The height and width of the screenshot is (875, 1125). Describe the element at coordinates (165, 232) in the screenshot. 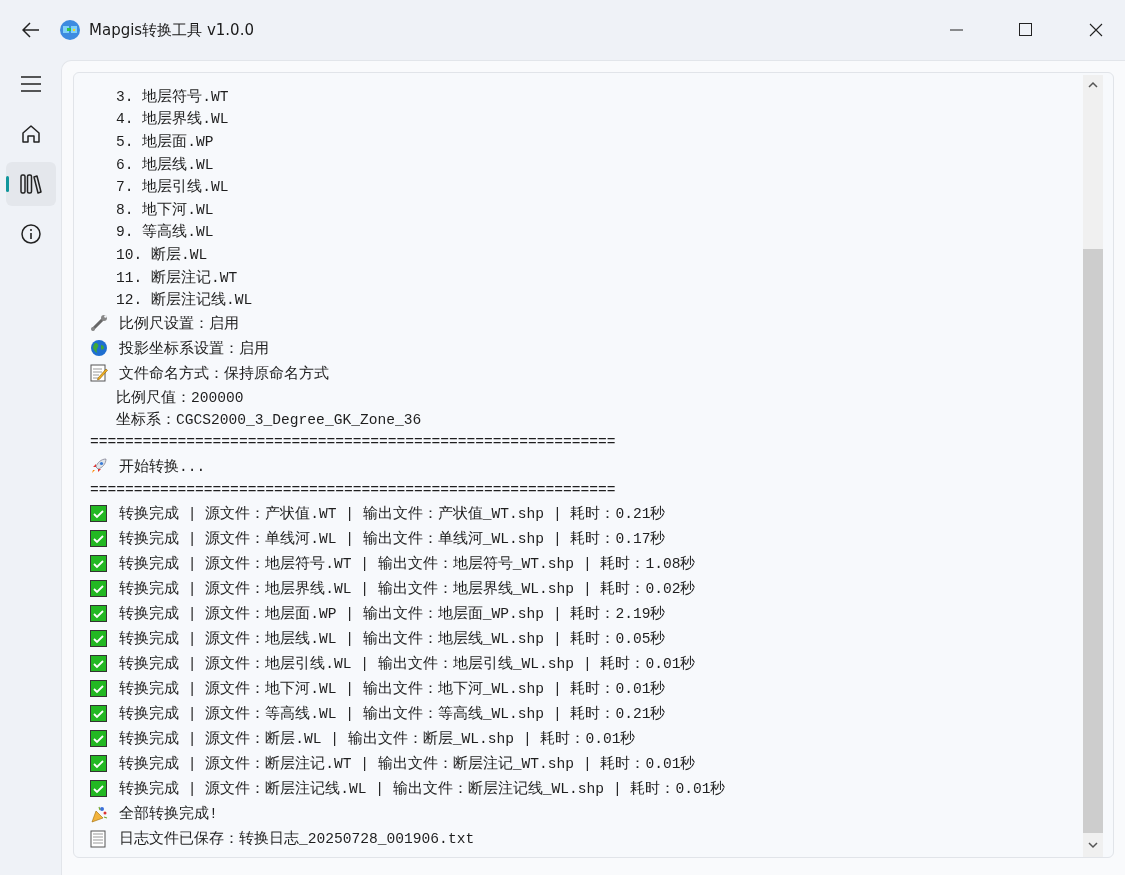

I see `file-list-item: 9. 等高线.WL` at that location.